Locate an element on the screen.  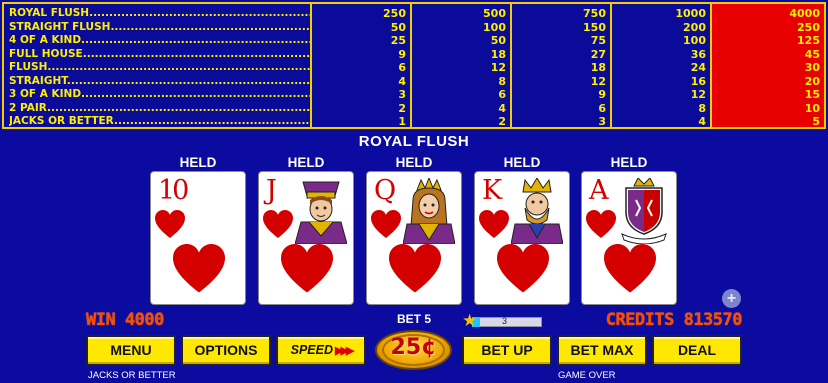
jack-face-icon is located at coordinates (321, 212).